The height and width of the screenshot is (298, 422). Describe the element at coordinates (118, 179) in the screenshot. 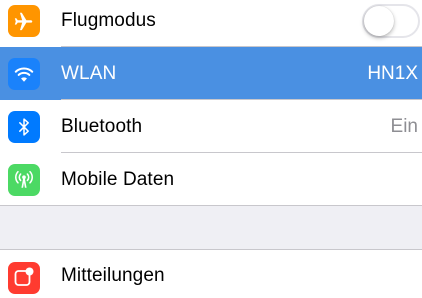

I see `mobile-data-label: Mobile Daten` at that location.